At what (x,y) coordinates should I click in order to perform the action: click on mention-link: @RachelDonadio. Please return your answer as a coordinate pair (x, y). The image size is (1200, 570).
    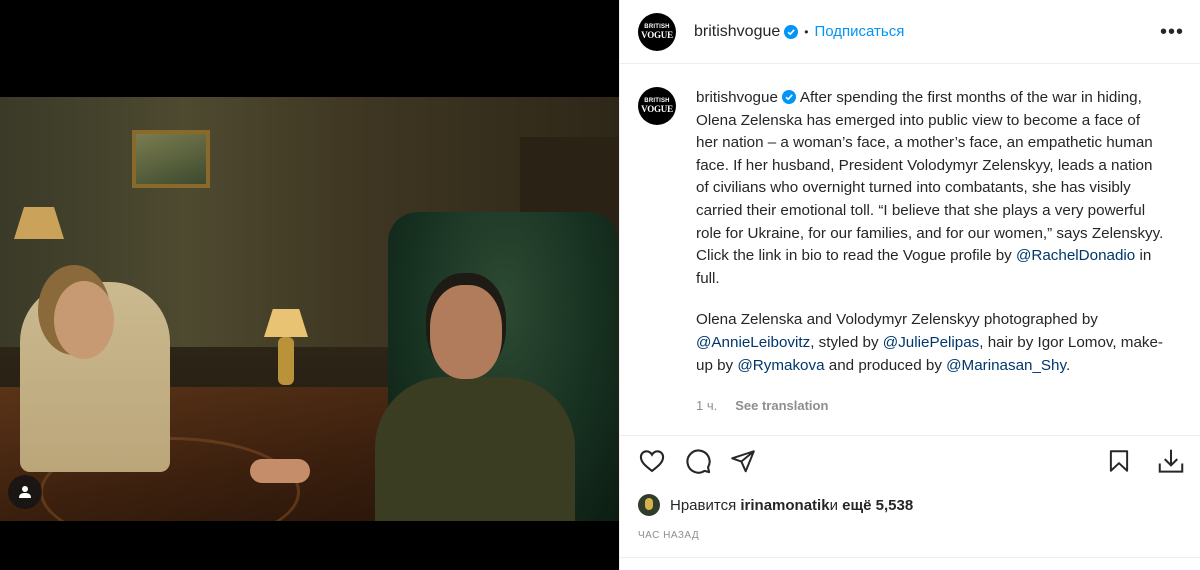
    Looking at the image, I should click on (1075, 255).